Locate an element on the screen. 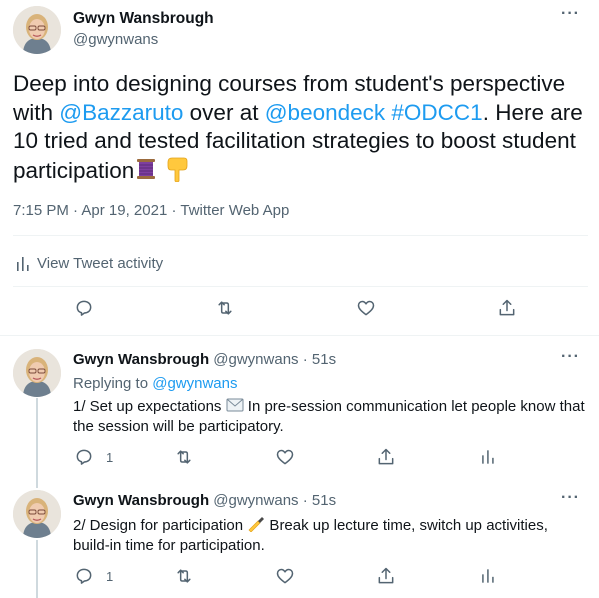 The height and width of the screenshot is (598, 599). tweet-meta: 7:15 PM · Apr 19, 2021 · Twitter Web App is located at coordinates (151, 210).